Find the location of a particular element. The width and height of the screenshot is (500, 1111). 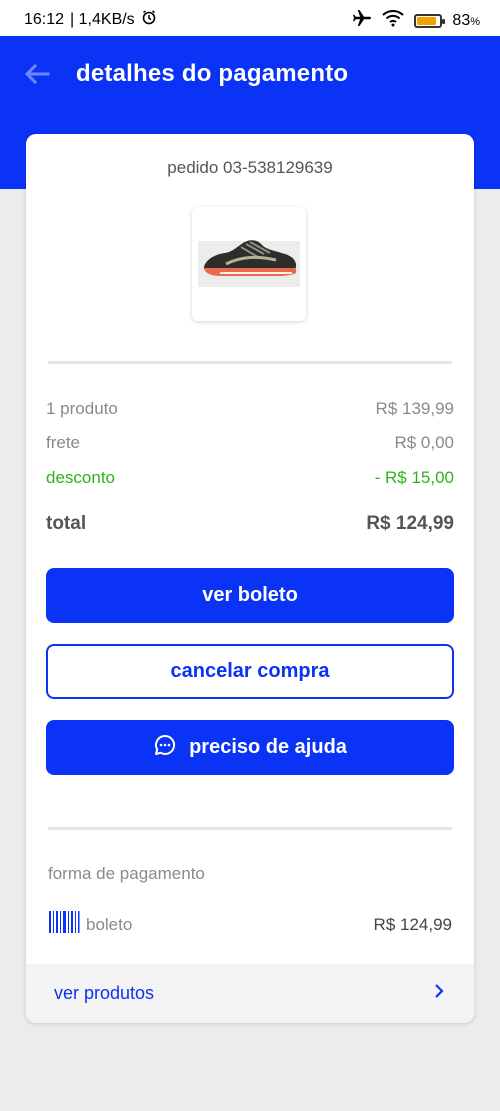

cancel-purchase-label: cancelar compra is located at coordinates (250, 671).